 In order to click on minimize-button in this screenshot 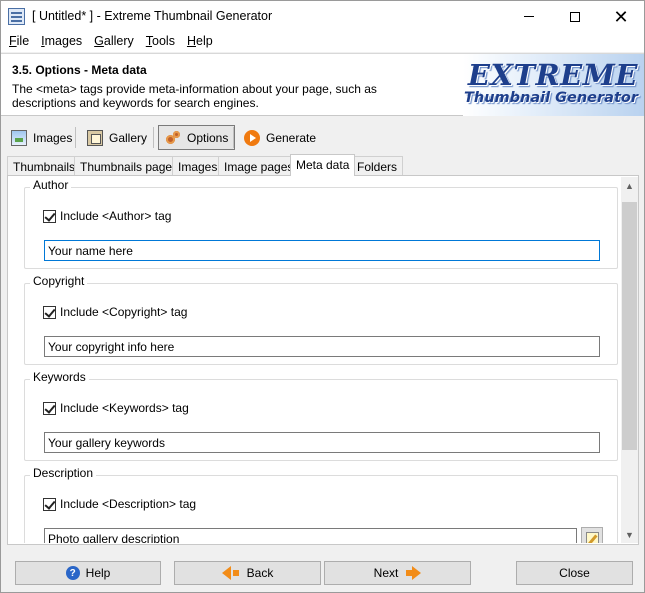, I will do `click(529, 16)`.